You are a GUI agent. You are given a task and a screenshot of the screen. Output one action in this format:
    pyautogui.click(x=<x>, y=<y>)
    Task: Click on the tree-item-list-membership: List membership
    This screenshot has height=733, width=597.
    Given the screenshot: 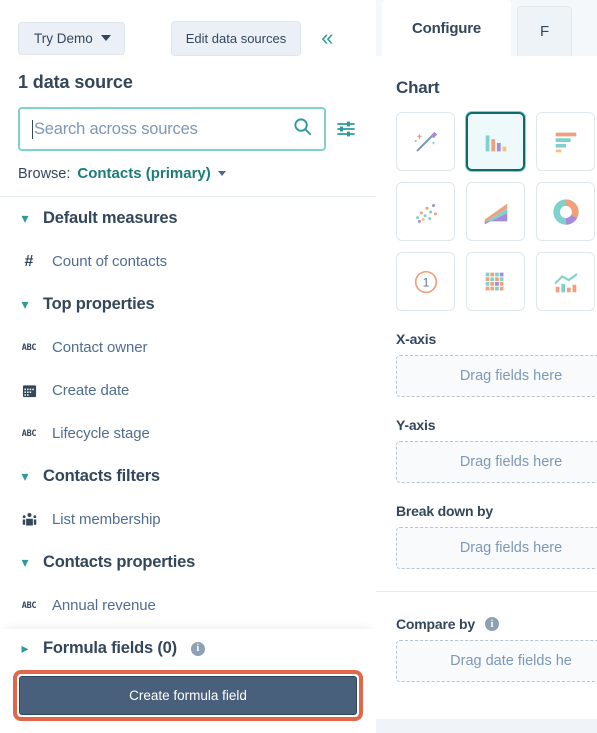 What is the action you would take?
    pyautogui.click(x=197, y=519)
    